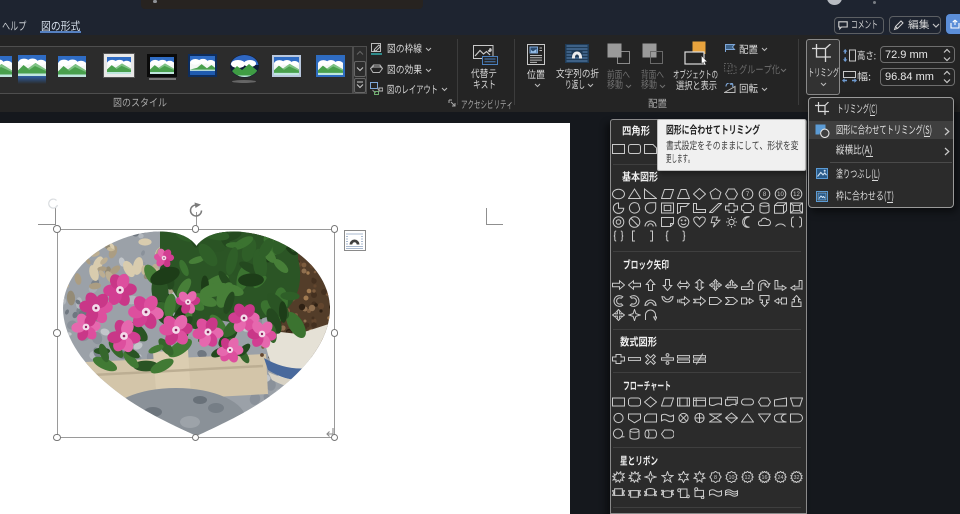 This screenshot has width=960, height=514. What do you see at coordinates (748, 195) in the screenshot?
I see `svg-text: 7` at bounding box center [748, 195].